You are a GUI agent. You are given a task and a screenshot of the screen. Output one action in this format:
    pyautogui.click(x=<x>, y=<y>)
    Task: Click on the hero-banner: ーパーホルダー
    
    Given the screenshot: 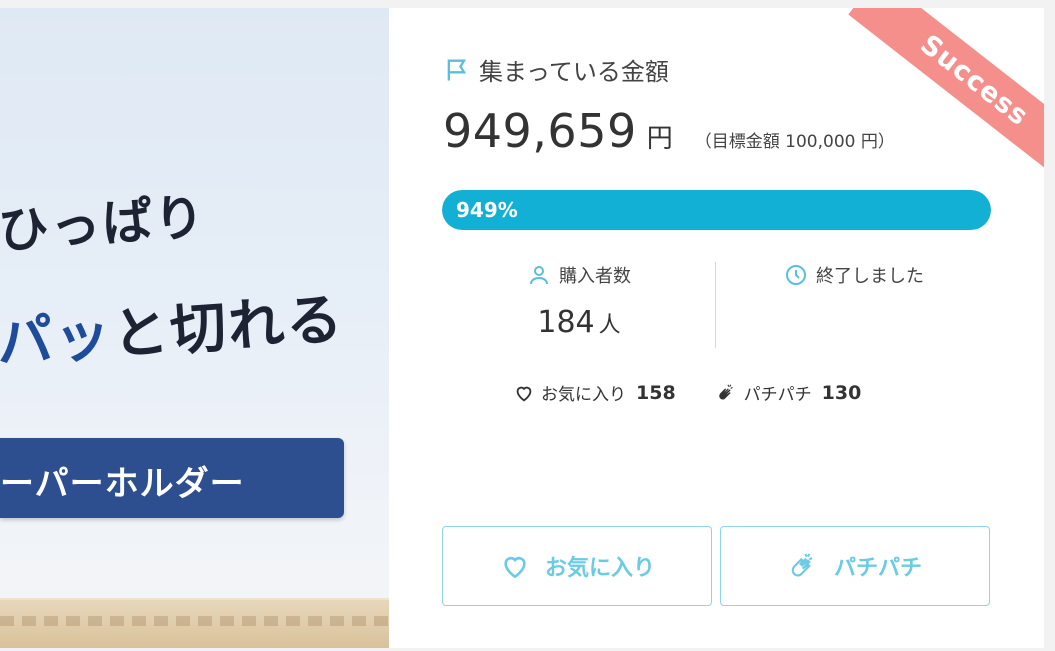 What is the action you would take?
    pyautogui.click(x=172, y=478)
    